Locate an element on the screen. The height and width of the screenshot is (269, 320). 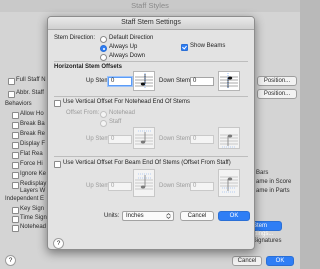
dialog-titlebar: Staff Stem Settings is located at coordinates (151, 23).